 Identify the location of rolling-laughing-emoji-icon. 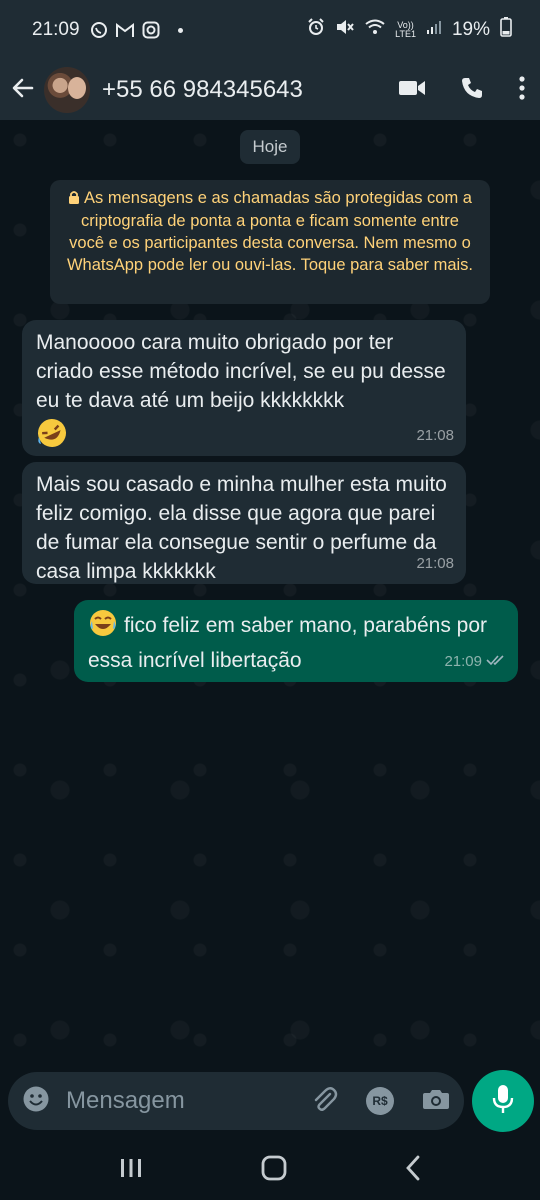
(52, 436).